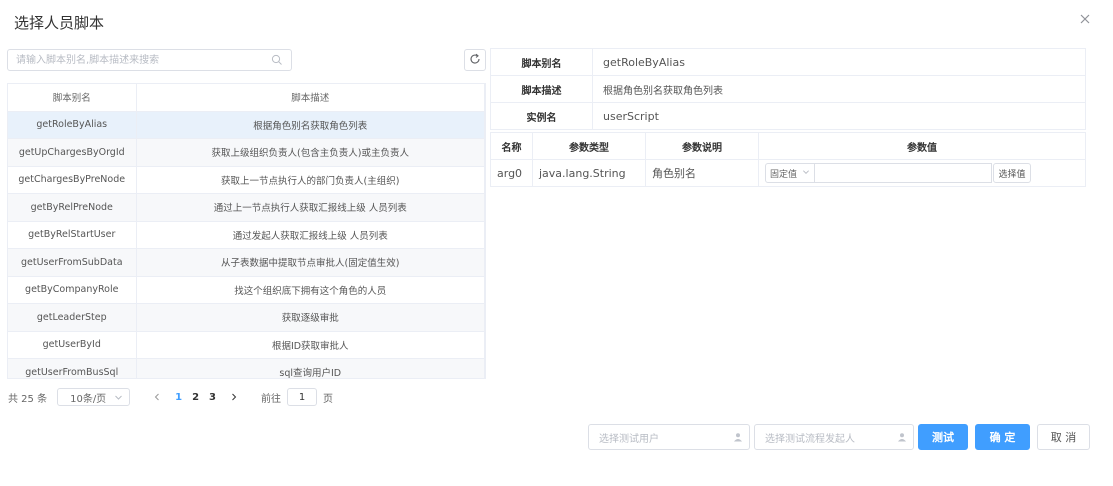 Image resolution: width=1113 pixels, height=486 pixels. I want to click on page-size-select: 10条/页, so click(94, 397).